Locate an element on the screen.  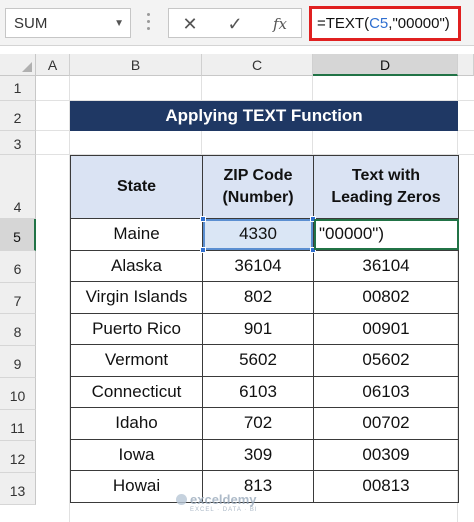
text-cell: 00309 is located at coordinates (386, 454).